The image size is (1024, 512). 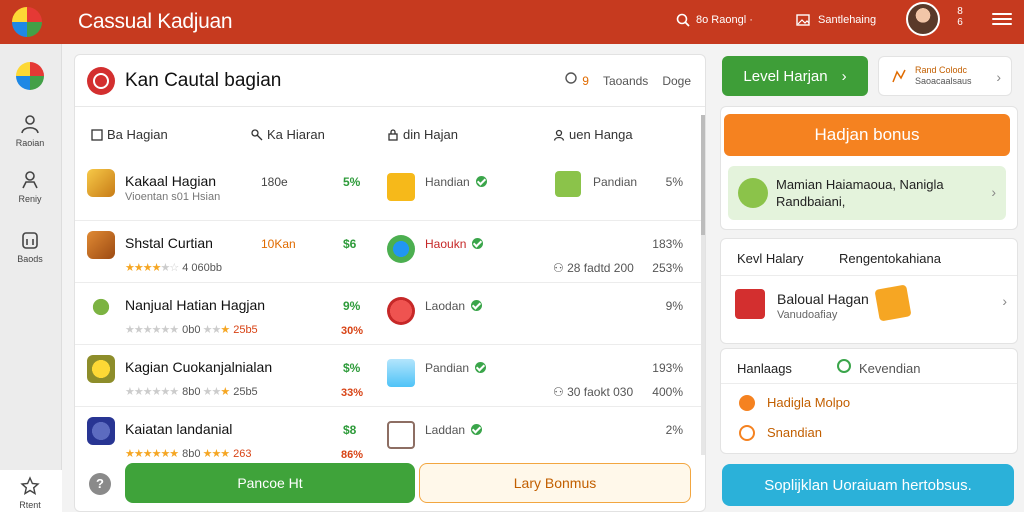 I want to click on list-item: Hadigla Molpo, so click(x=808, y=402).